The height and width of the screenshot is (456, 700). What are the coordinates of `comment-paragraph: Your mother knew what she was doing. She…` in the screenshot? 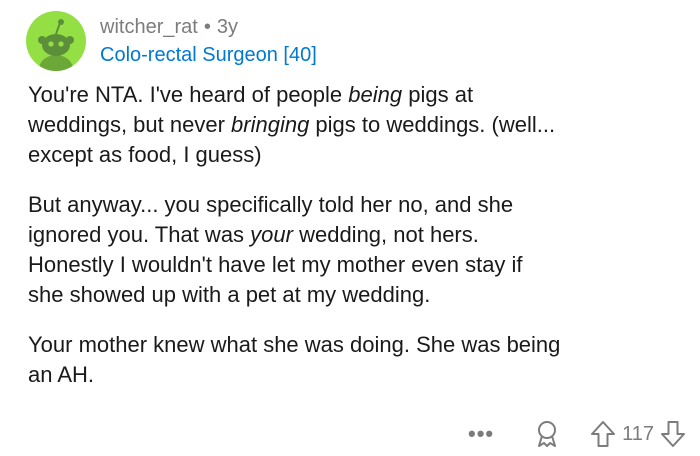 It's located at (358, 360).